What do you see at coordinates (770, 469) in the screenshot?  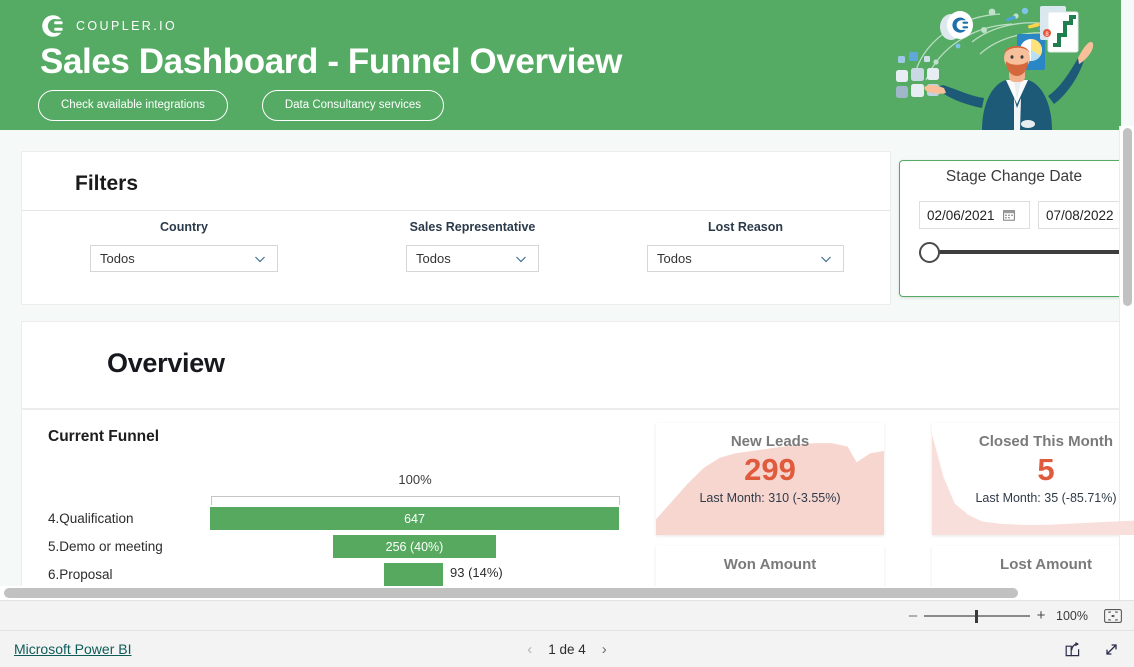 I see `kpi-value: 299` at bounding box center [770, 469].